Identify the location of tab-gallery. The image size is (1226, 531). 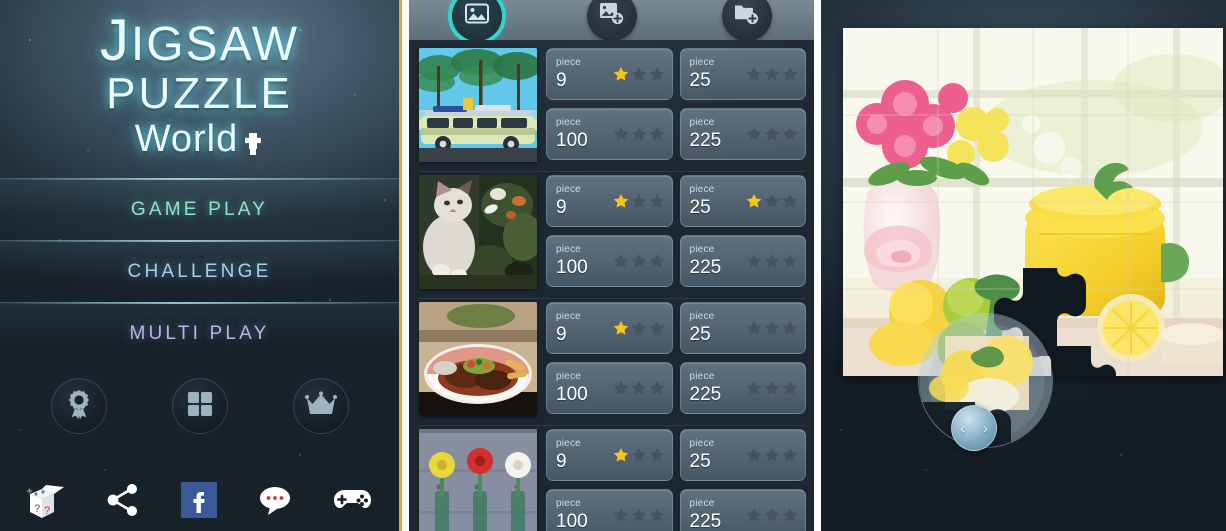
(476, 20).